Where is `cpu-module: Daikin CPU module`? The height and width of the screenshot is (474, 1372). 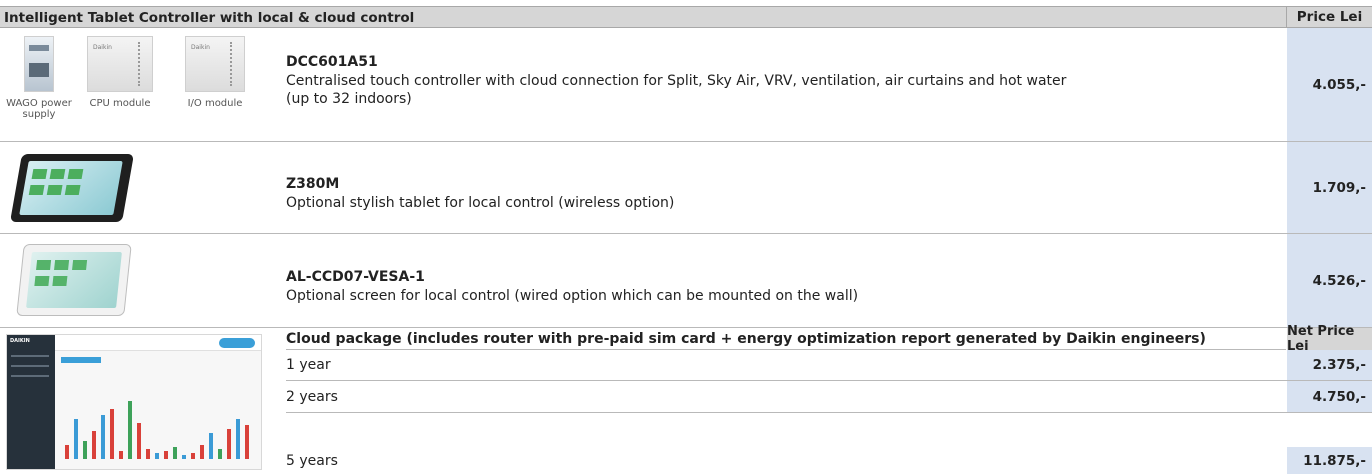
cpu-module: Daikin CPU module is located at coordinates (120, 72).